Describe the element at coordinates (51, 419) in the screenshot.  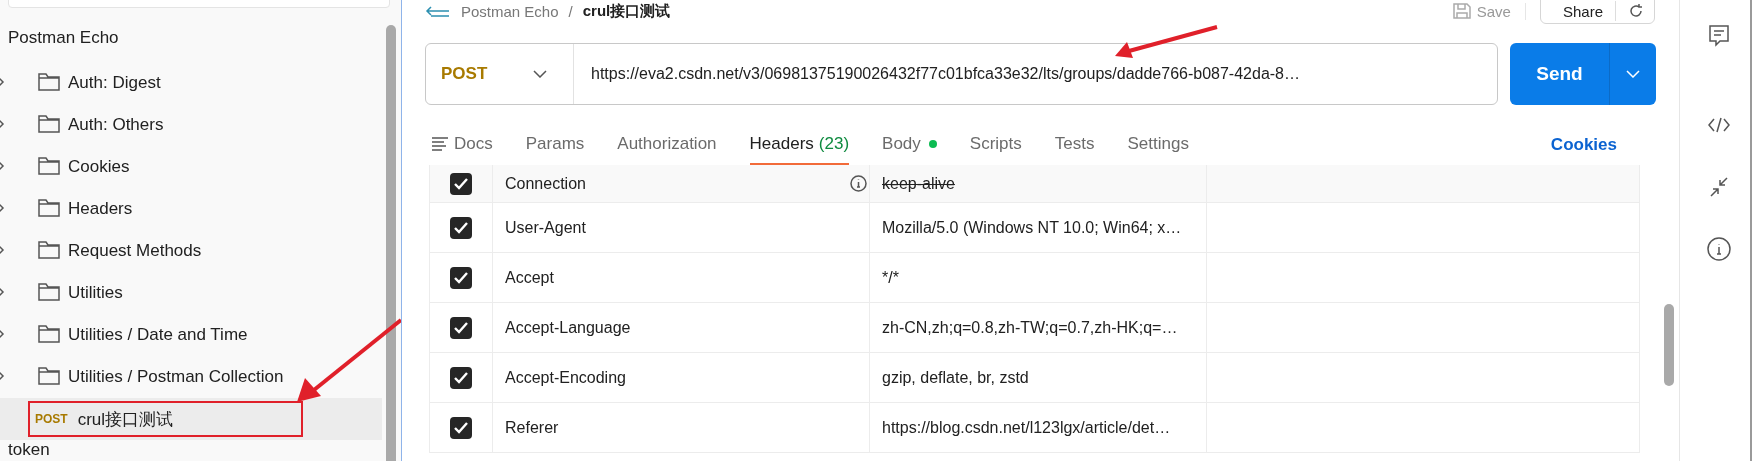
I see `method-label: POST` at that location.